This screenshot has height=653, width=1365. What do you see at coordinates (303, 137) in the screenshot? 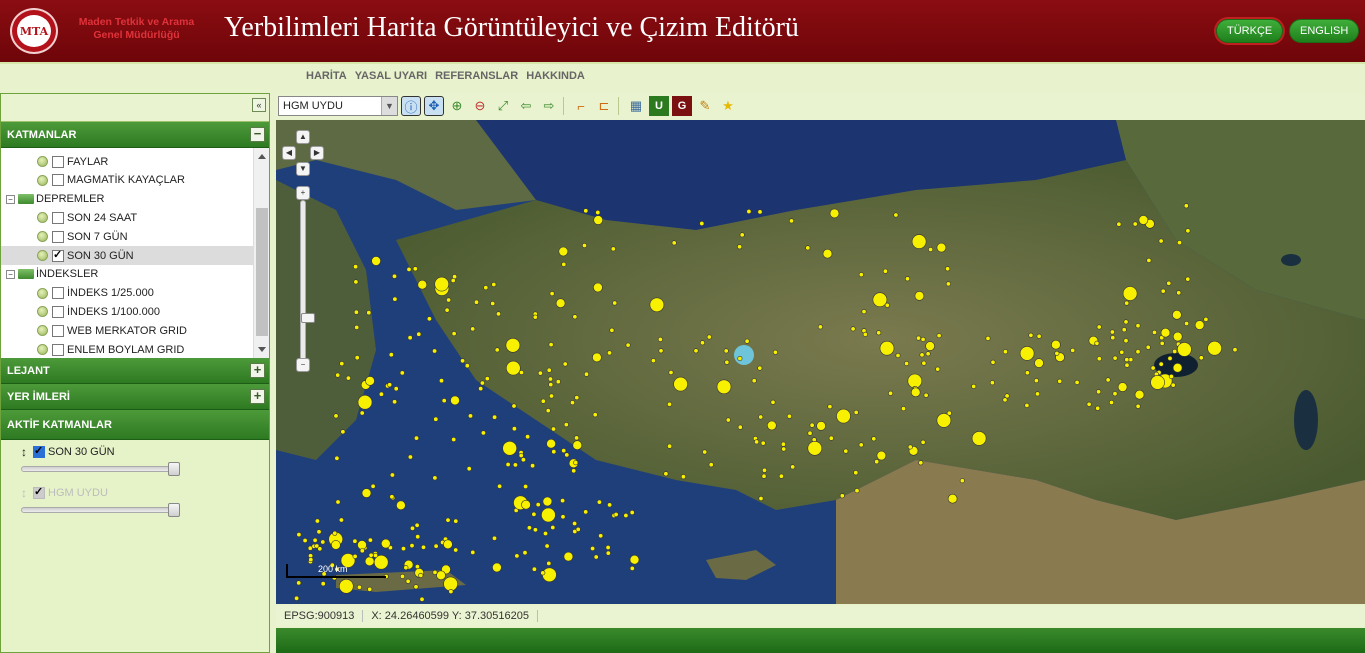
I see `pan-up-icon: ▲` at bounding box center [303, 137].